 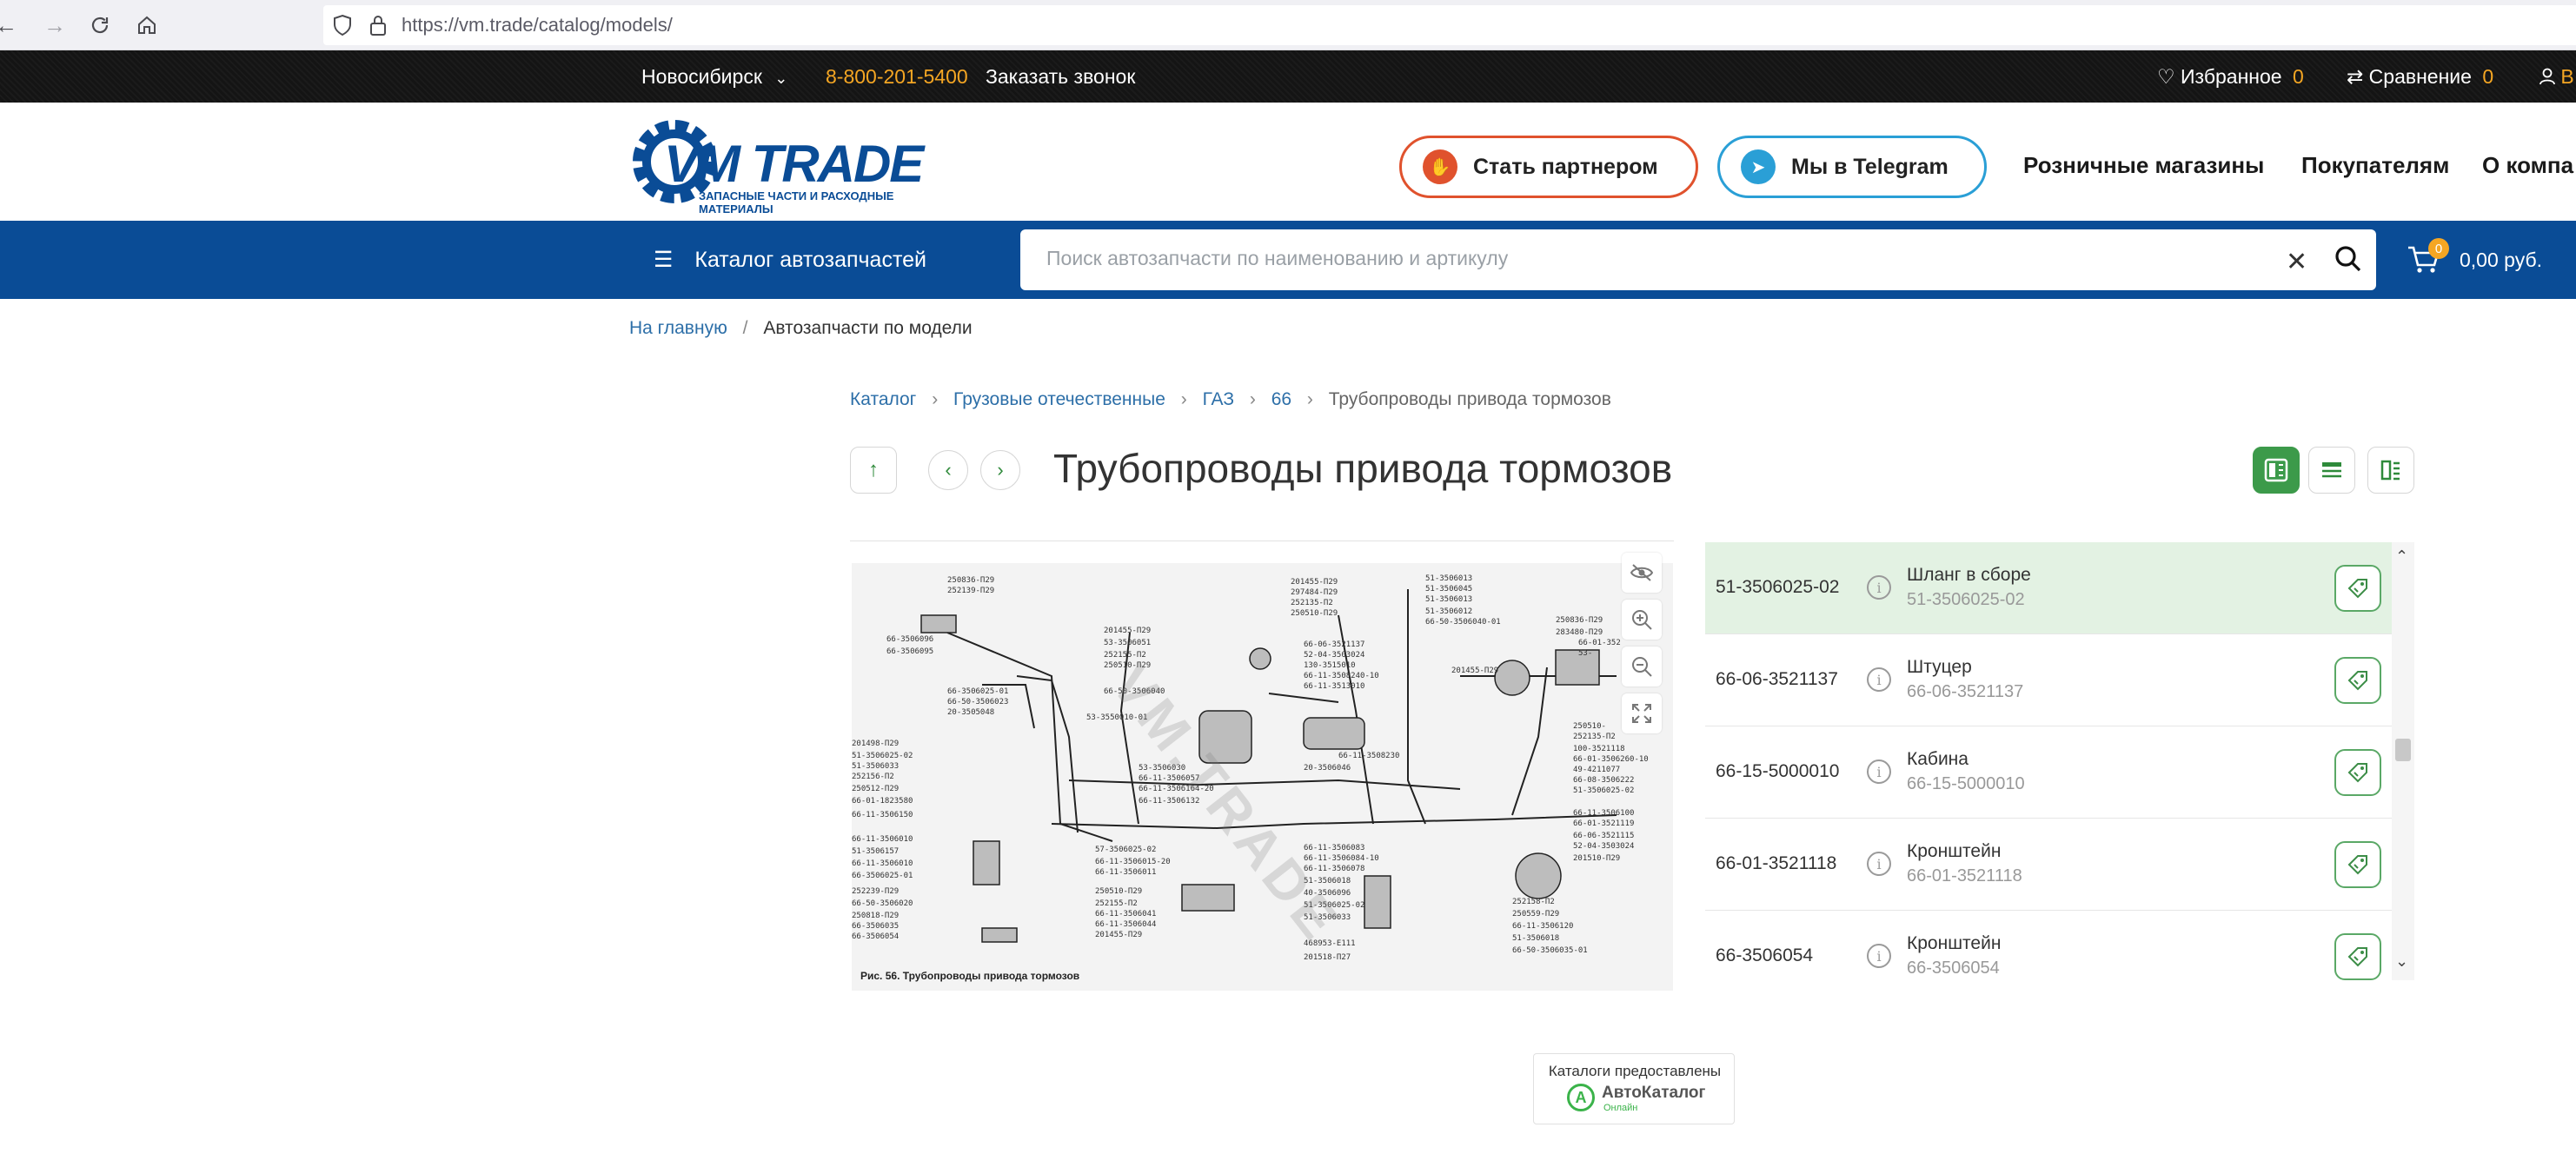 I want to click on svg-text: 66-08-3506222, so click(x=1603, y=781).